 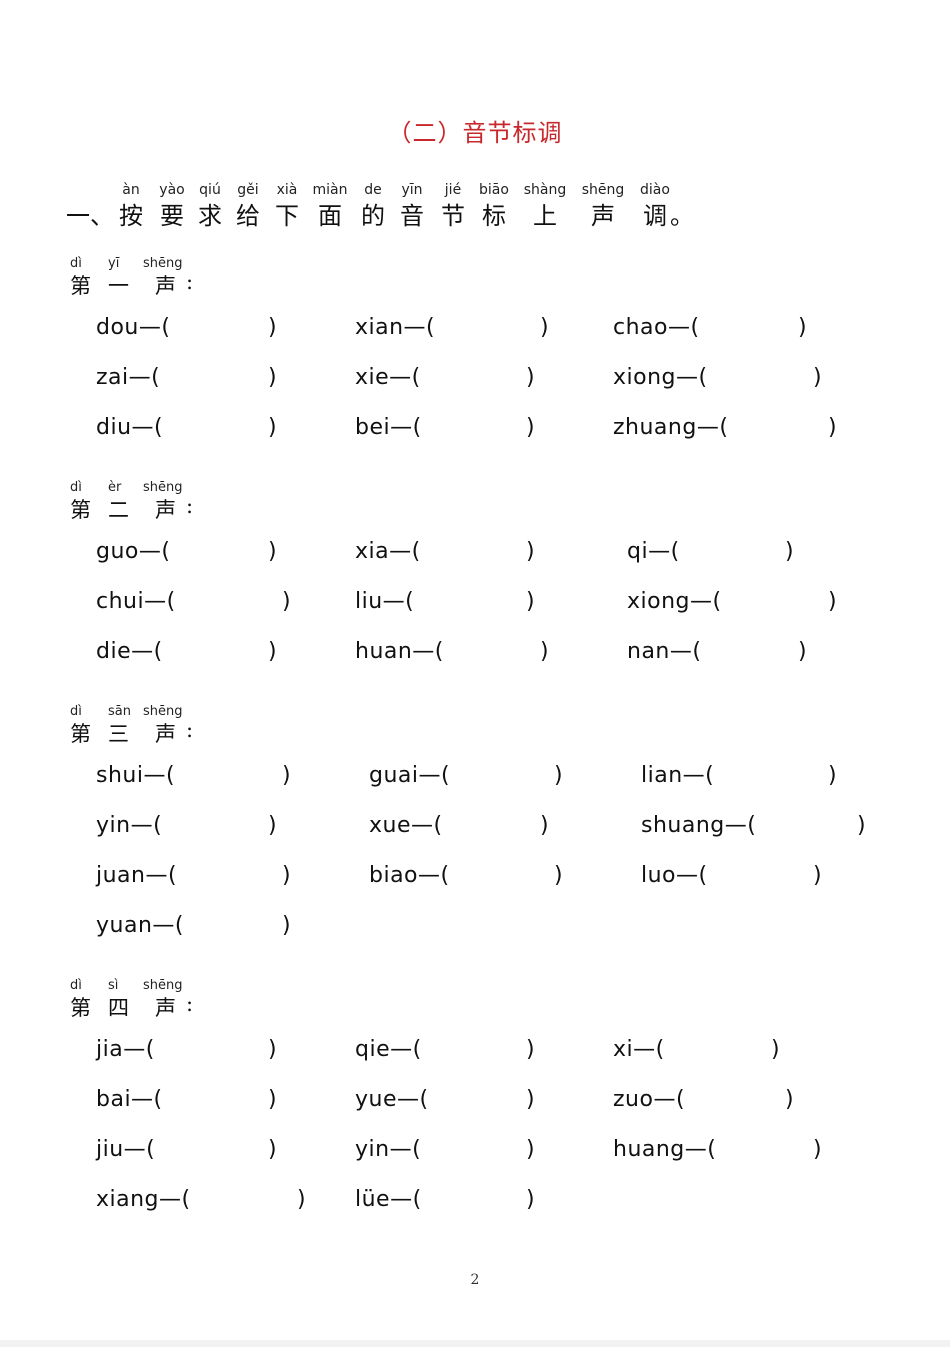 What do you see at coordinates (131, 216) in the screenshot?
I see `question-character: 按` at bounding box center [131, 216].